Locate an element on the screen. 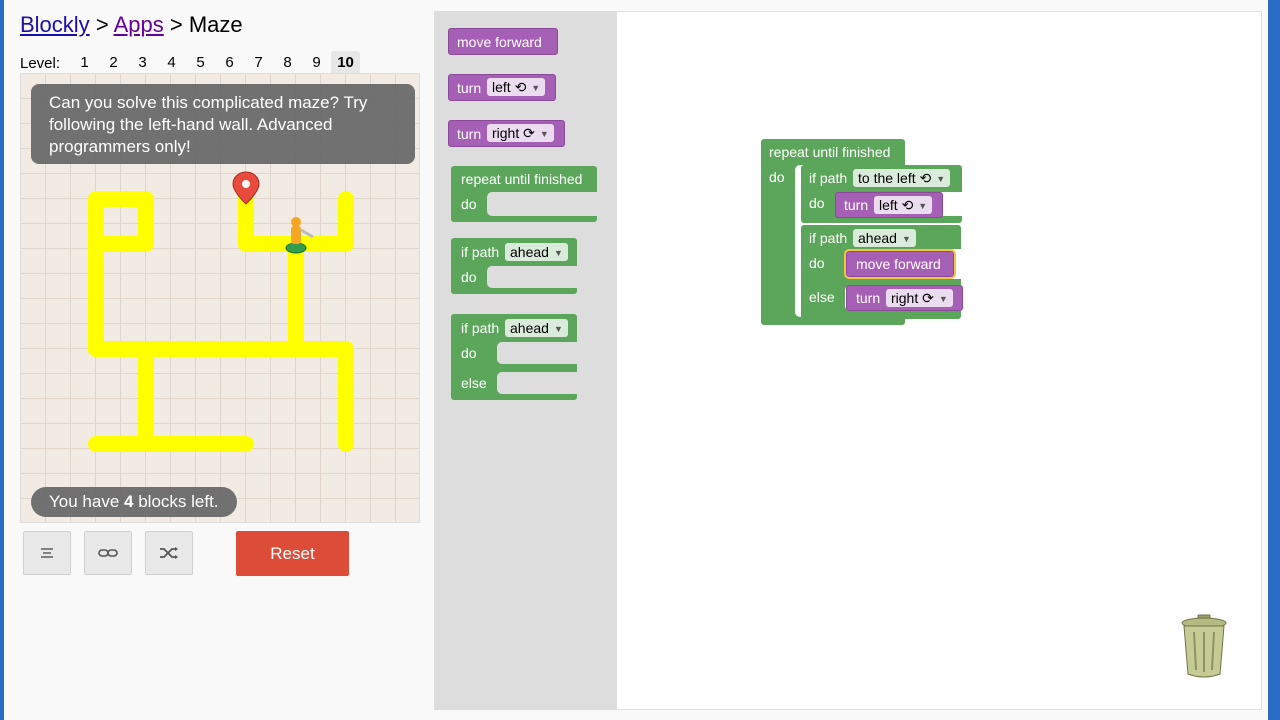 This screenshot has height=720, width=1280. level-link-2: 2 is located at coordinates (113, 63).